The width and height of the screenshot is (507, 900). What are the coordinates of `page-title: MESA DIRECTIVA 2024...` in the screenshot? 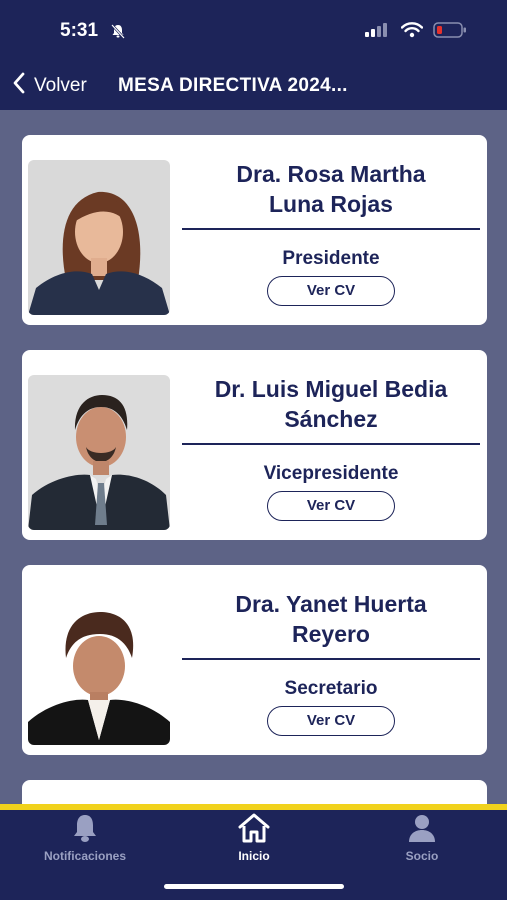 It's located at (233, 85).